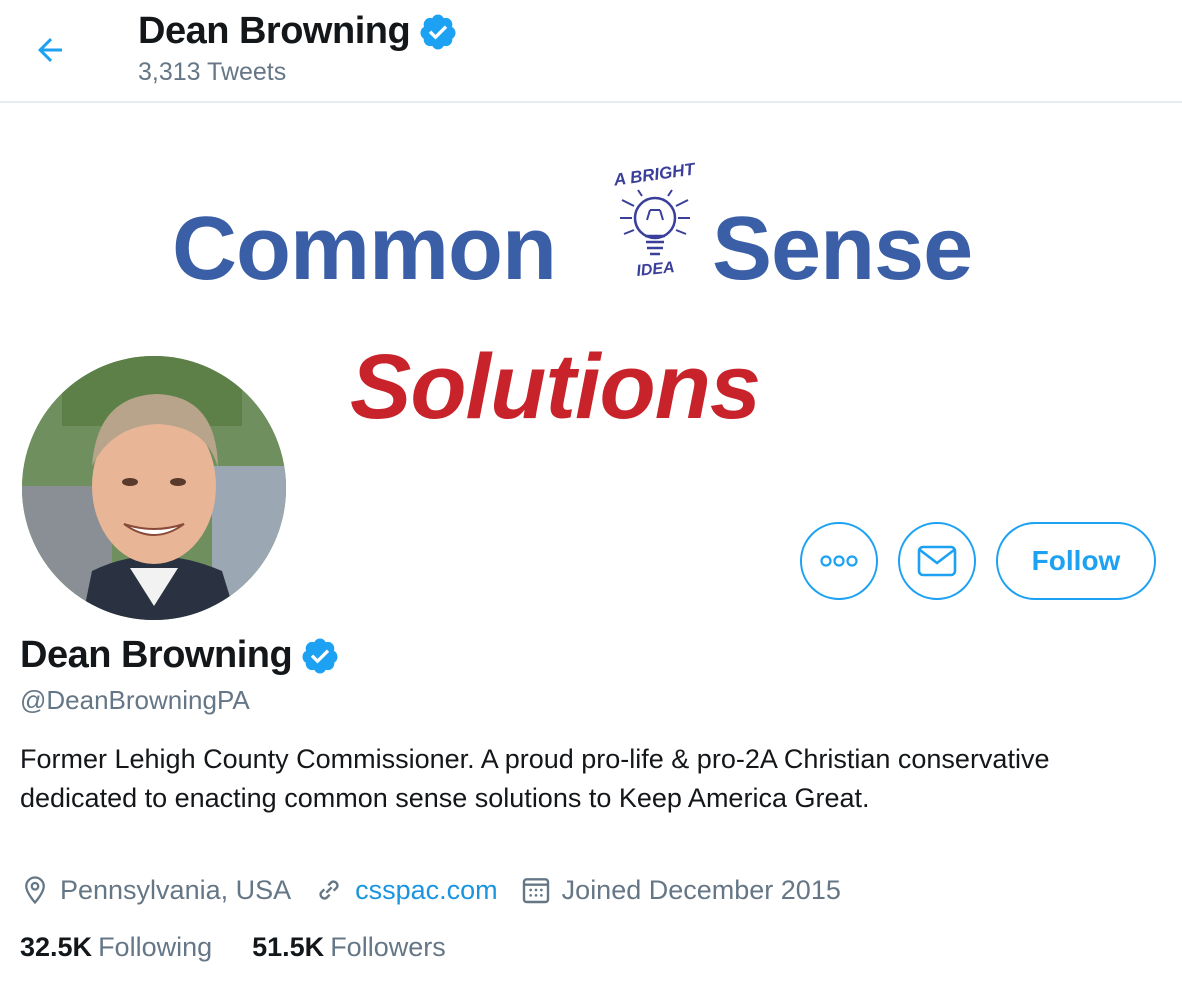  I want to click on following-count: 32.5K, so click(56, 947).